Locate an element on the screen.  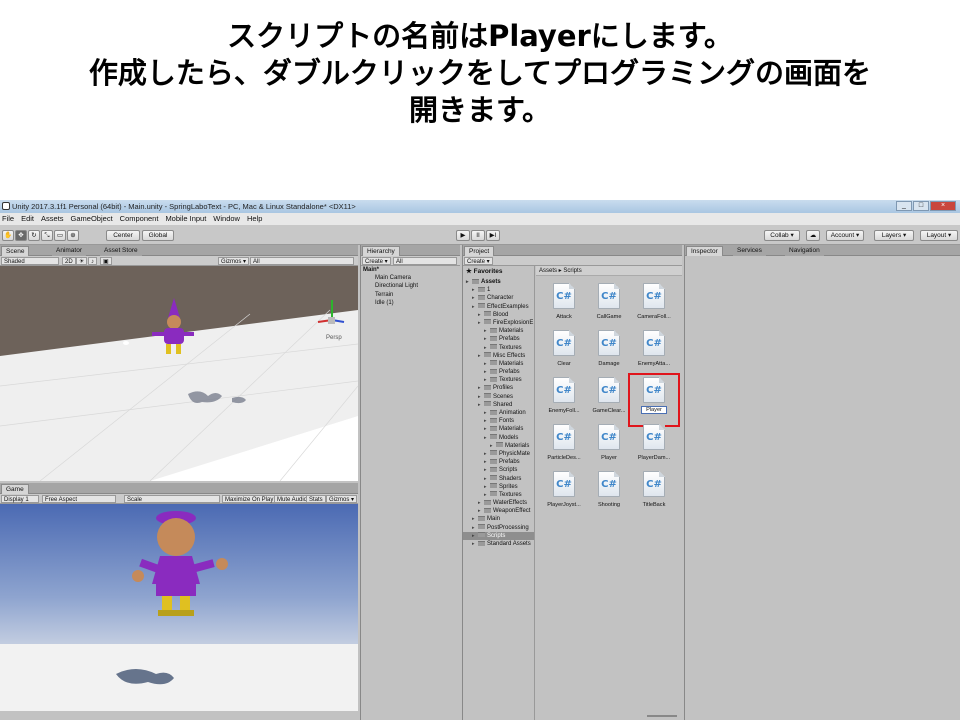
rotate-tool-icon: ↻ is located at coordinates (34, 235).